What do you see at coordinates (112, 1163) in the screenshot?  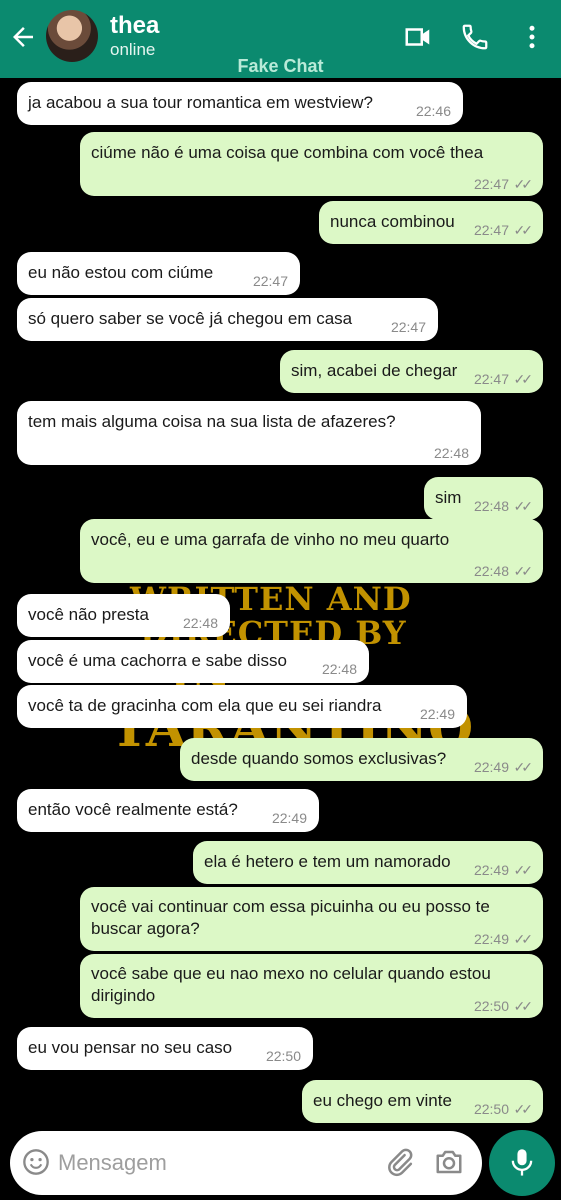 I see `message-input: Mensagem` at bounding box center [112, 1163].